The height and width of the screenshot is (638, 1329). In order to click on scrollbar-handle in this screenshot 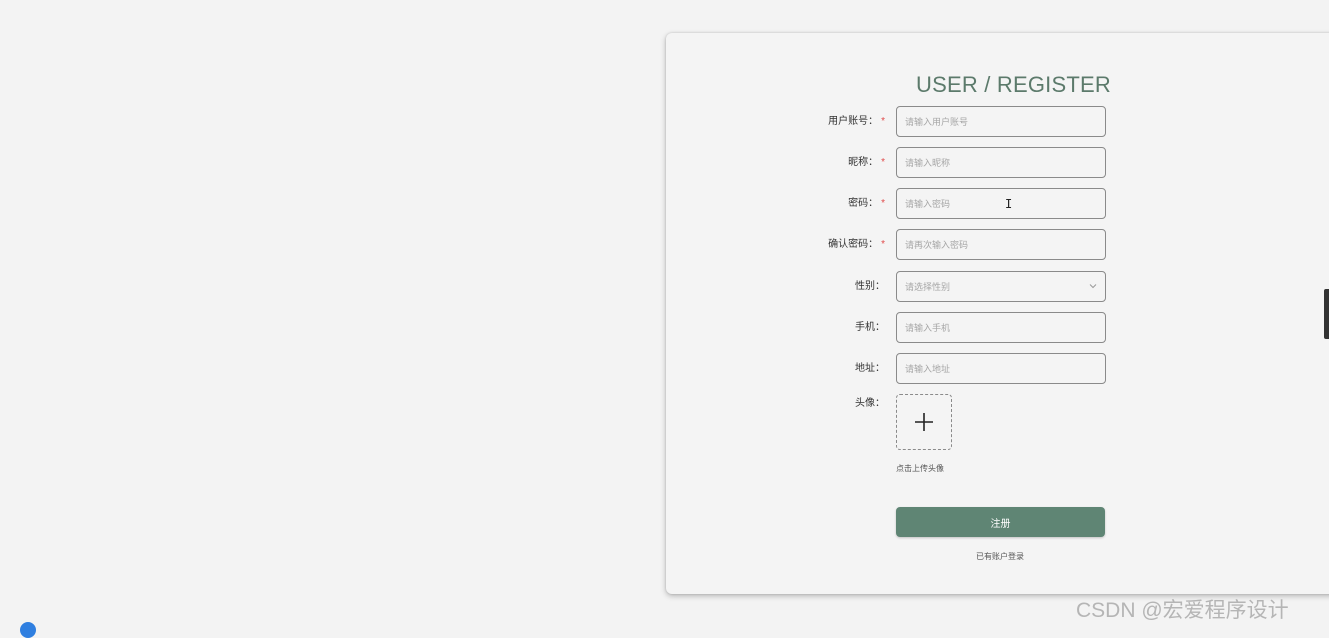, I will do `click(1326, 314)`.